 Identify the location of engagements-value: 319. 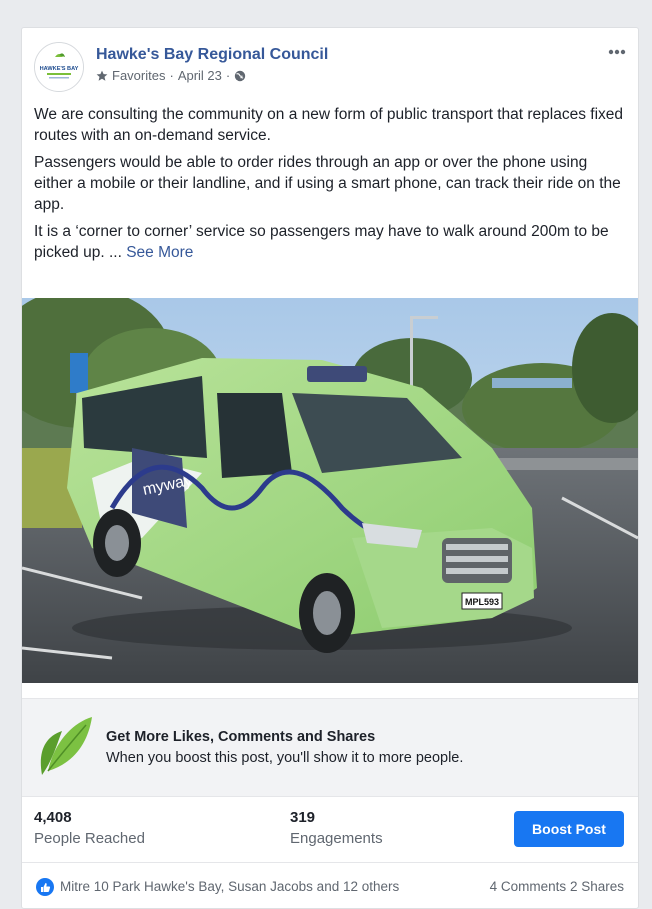
(303, 817).